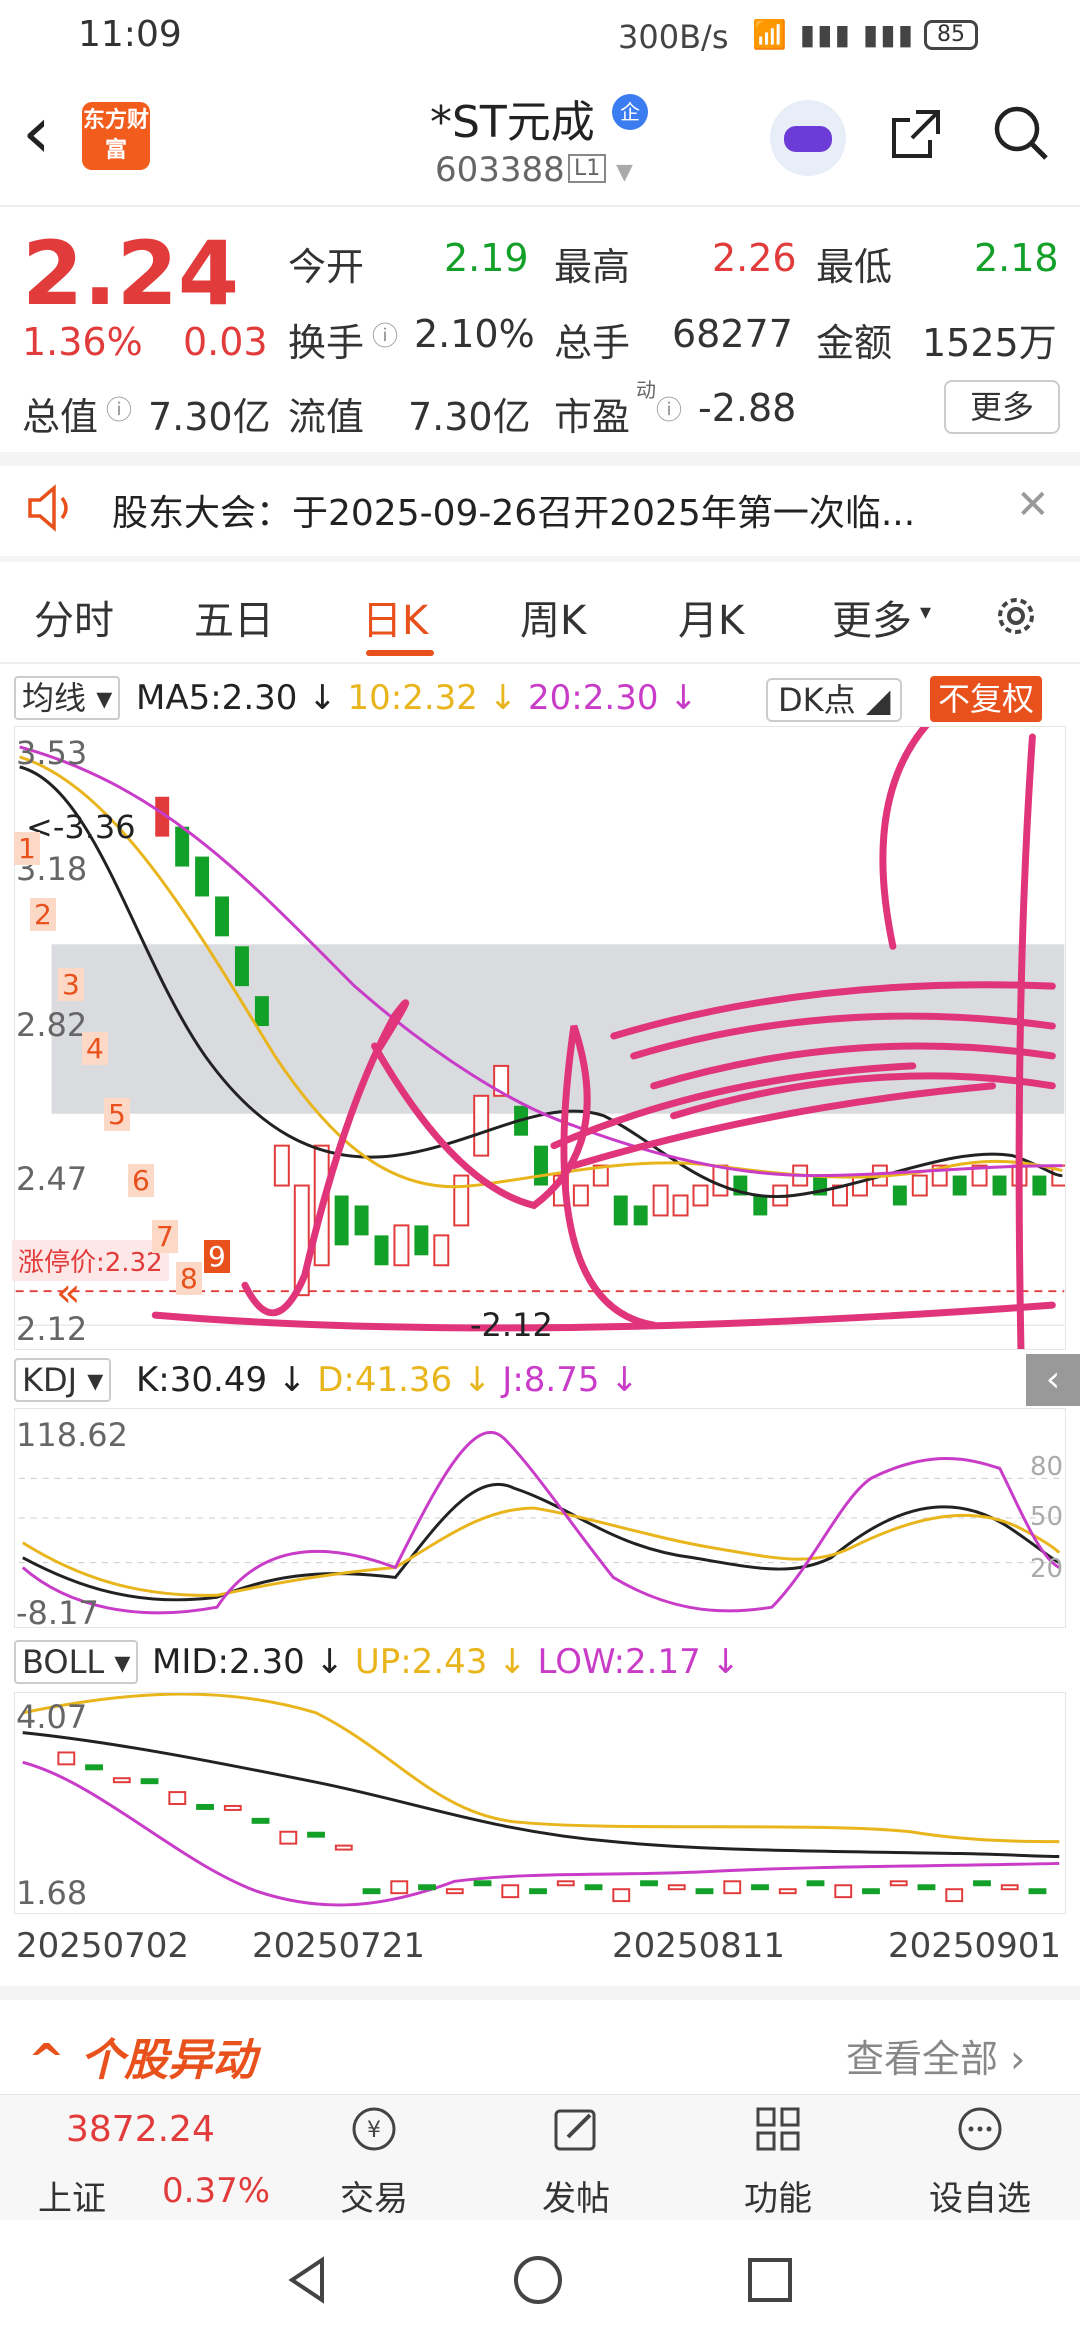  What do you see at coordinates (808, 138) in the screenshot?
I see `ai-assistant-icon` at bounding box center [808, 138].